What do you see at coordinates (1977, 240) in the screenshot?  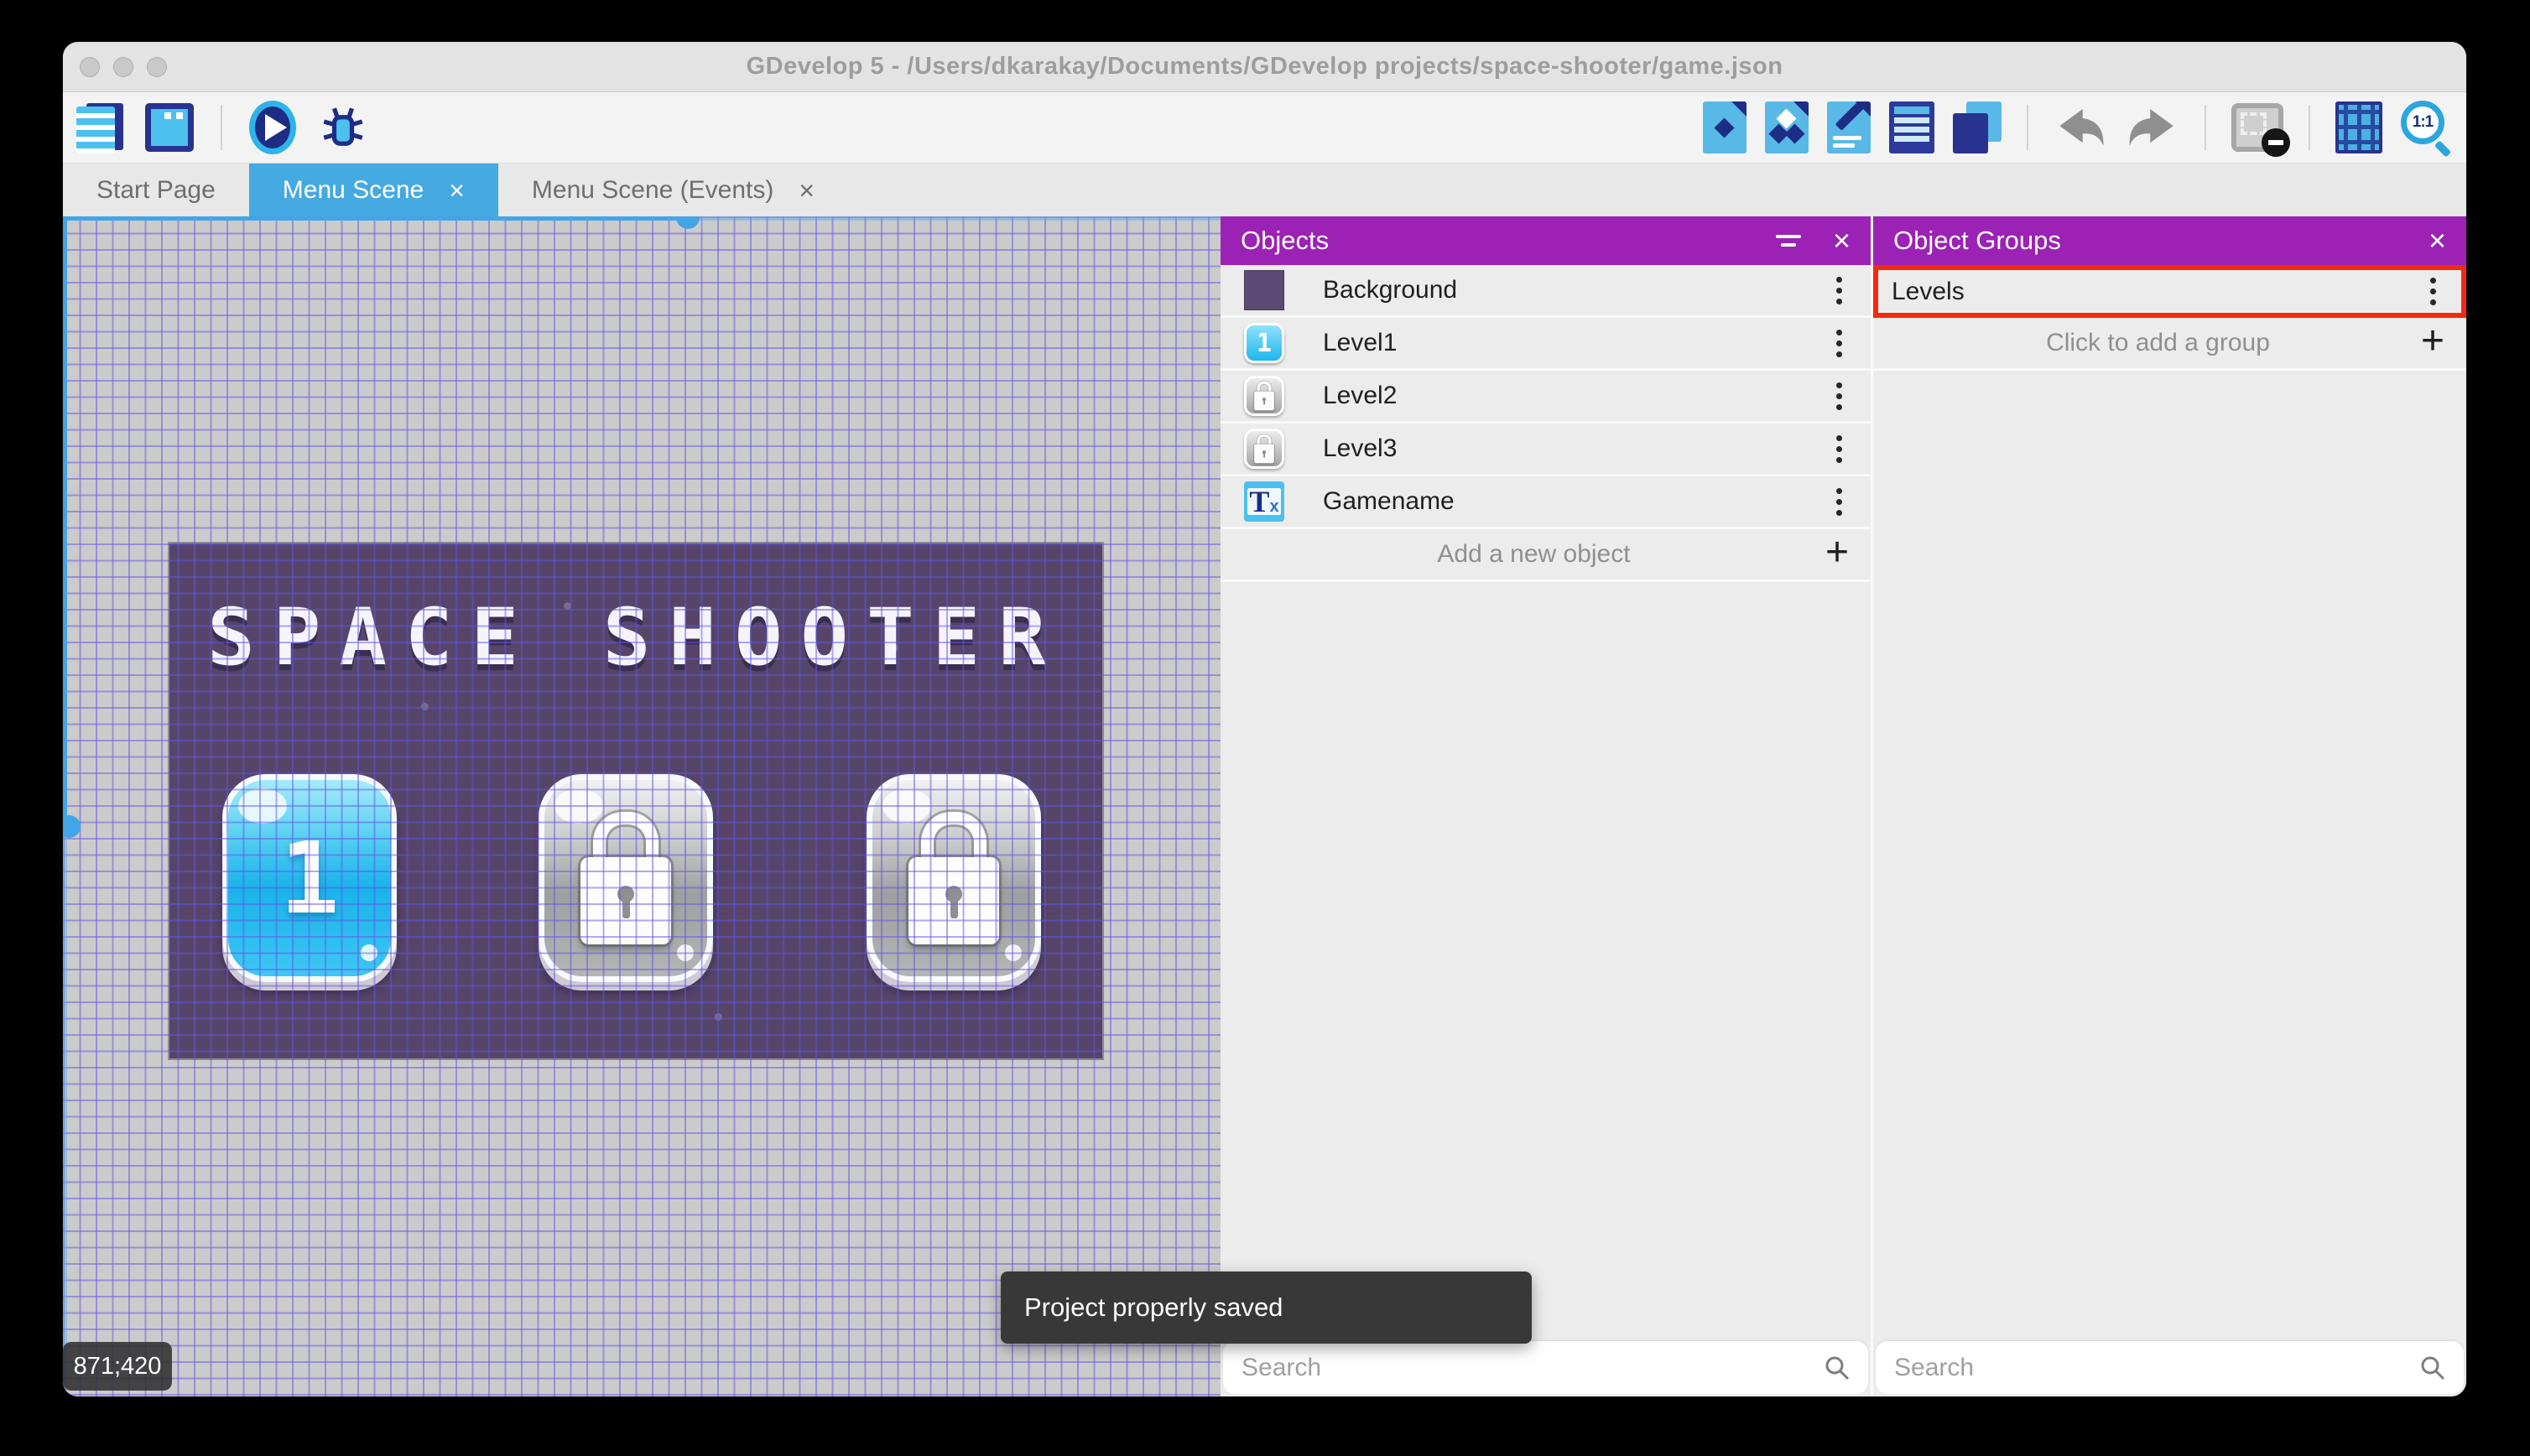 I see `object-groups-panel-title: Object Groups` at bounding box center [1977, 240].